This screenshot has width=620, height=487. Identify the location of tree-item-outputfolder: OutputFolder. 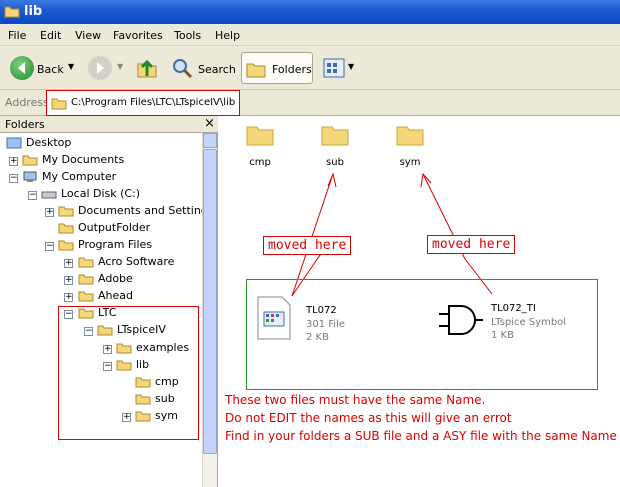
(104, 229).